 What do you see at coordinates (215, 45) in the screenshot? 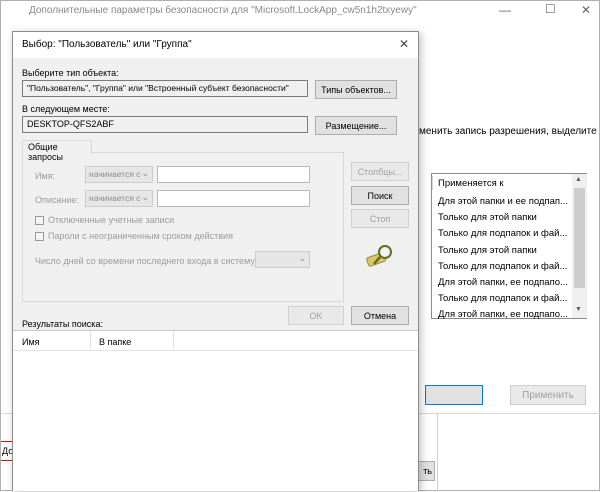
I see `dialog-title-bar: Выбор: "Пользователь" или "Группа" ✕` at bounding box center [215, 45].